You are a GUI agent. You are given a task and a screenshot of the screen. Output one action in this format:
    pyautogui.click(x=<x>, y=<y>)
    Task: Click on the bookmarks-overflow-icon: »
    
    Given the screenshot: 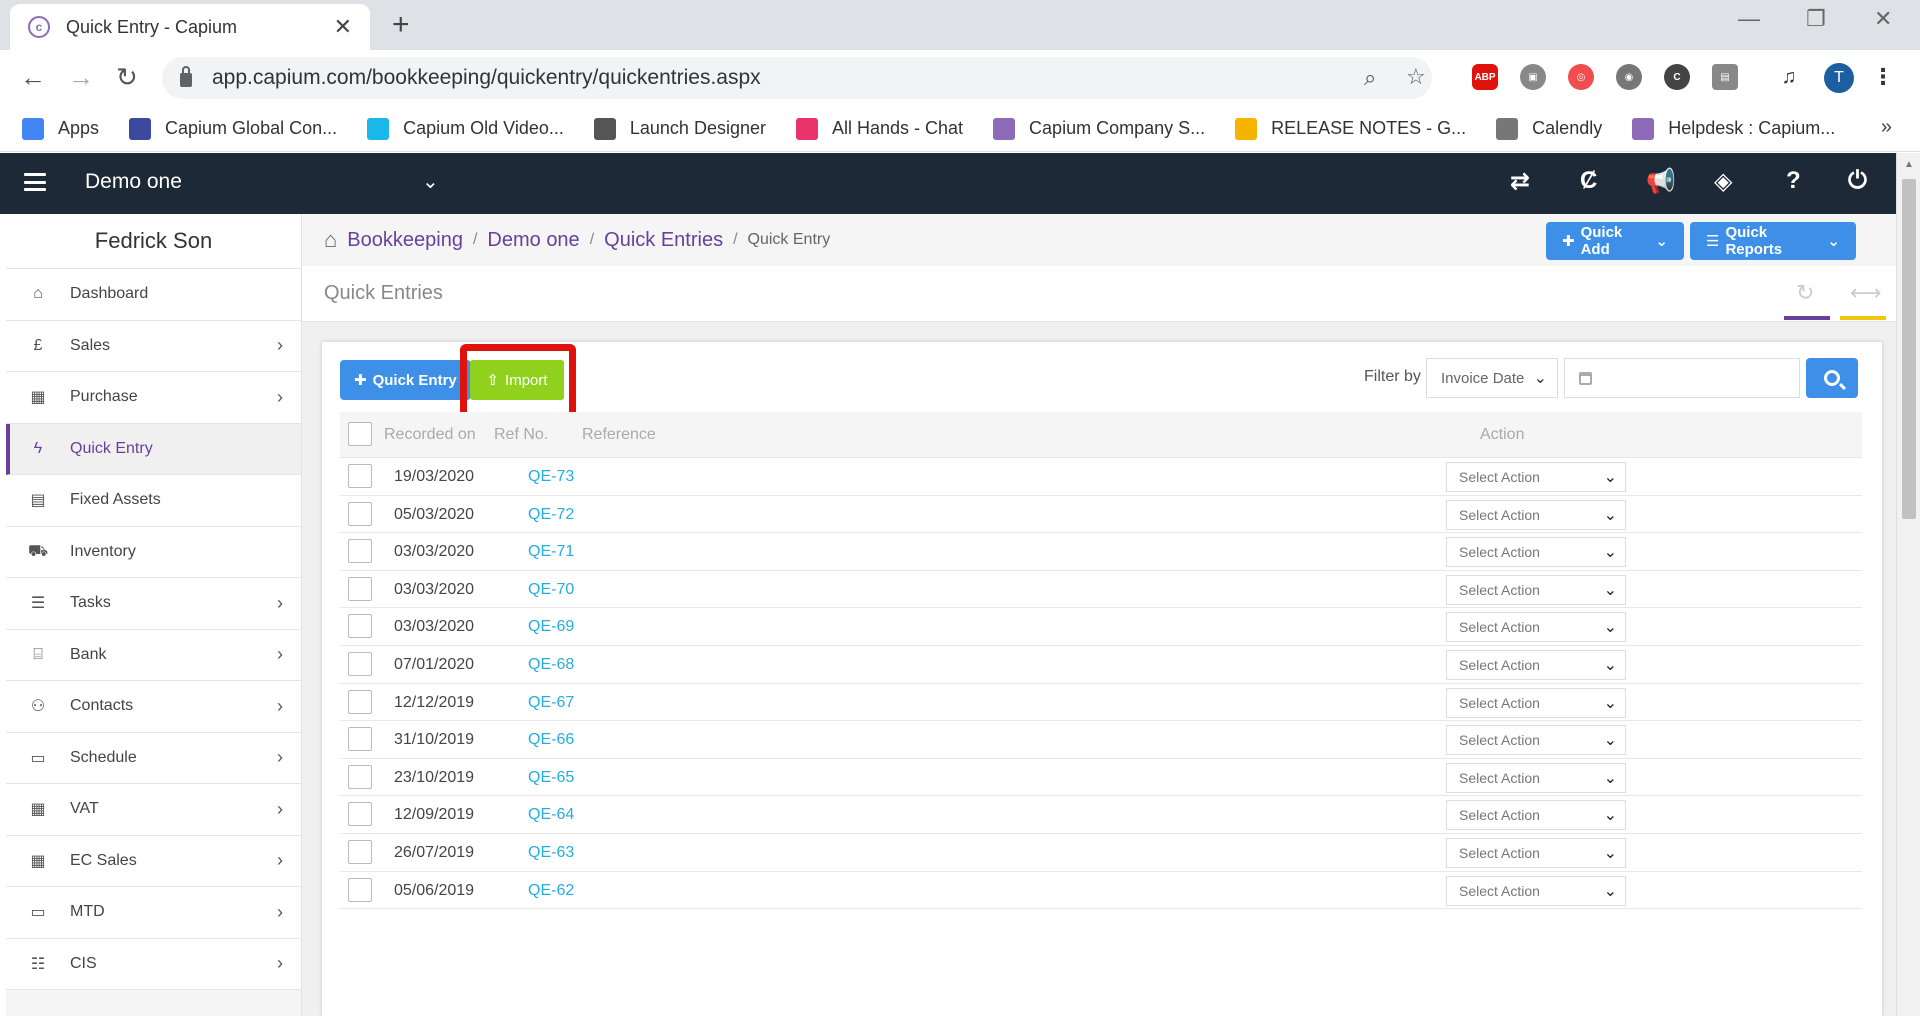 What is the action you would take?
    pyautogui.click(x=1886, y=127)
    